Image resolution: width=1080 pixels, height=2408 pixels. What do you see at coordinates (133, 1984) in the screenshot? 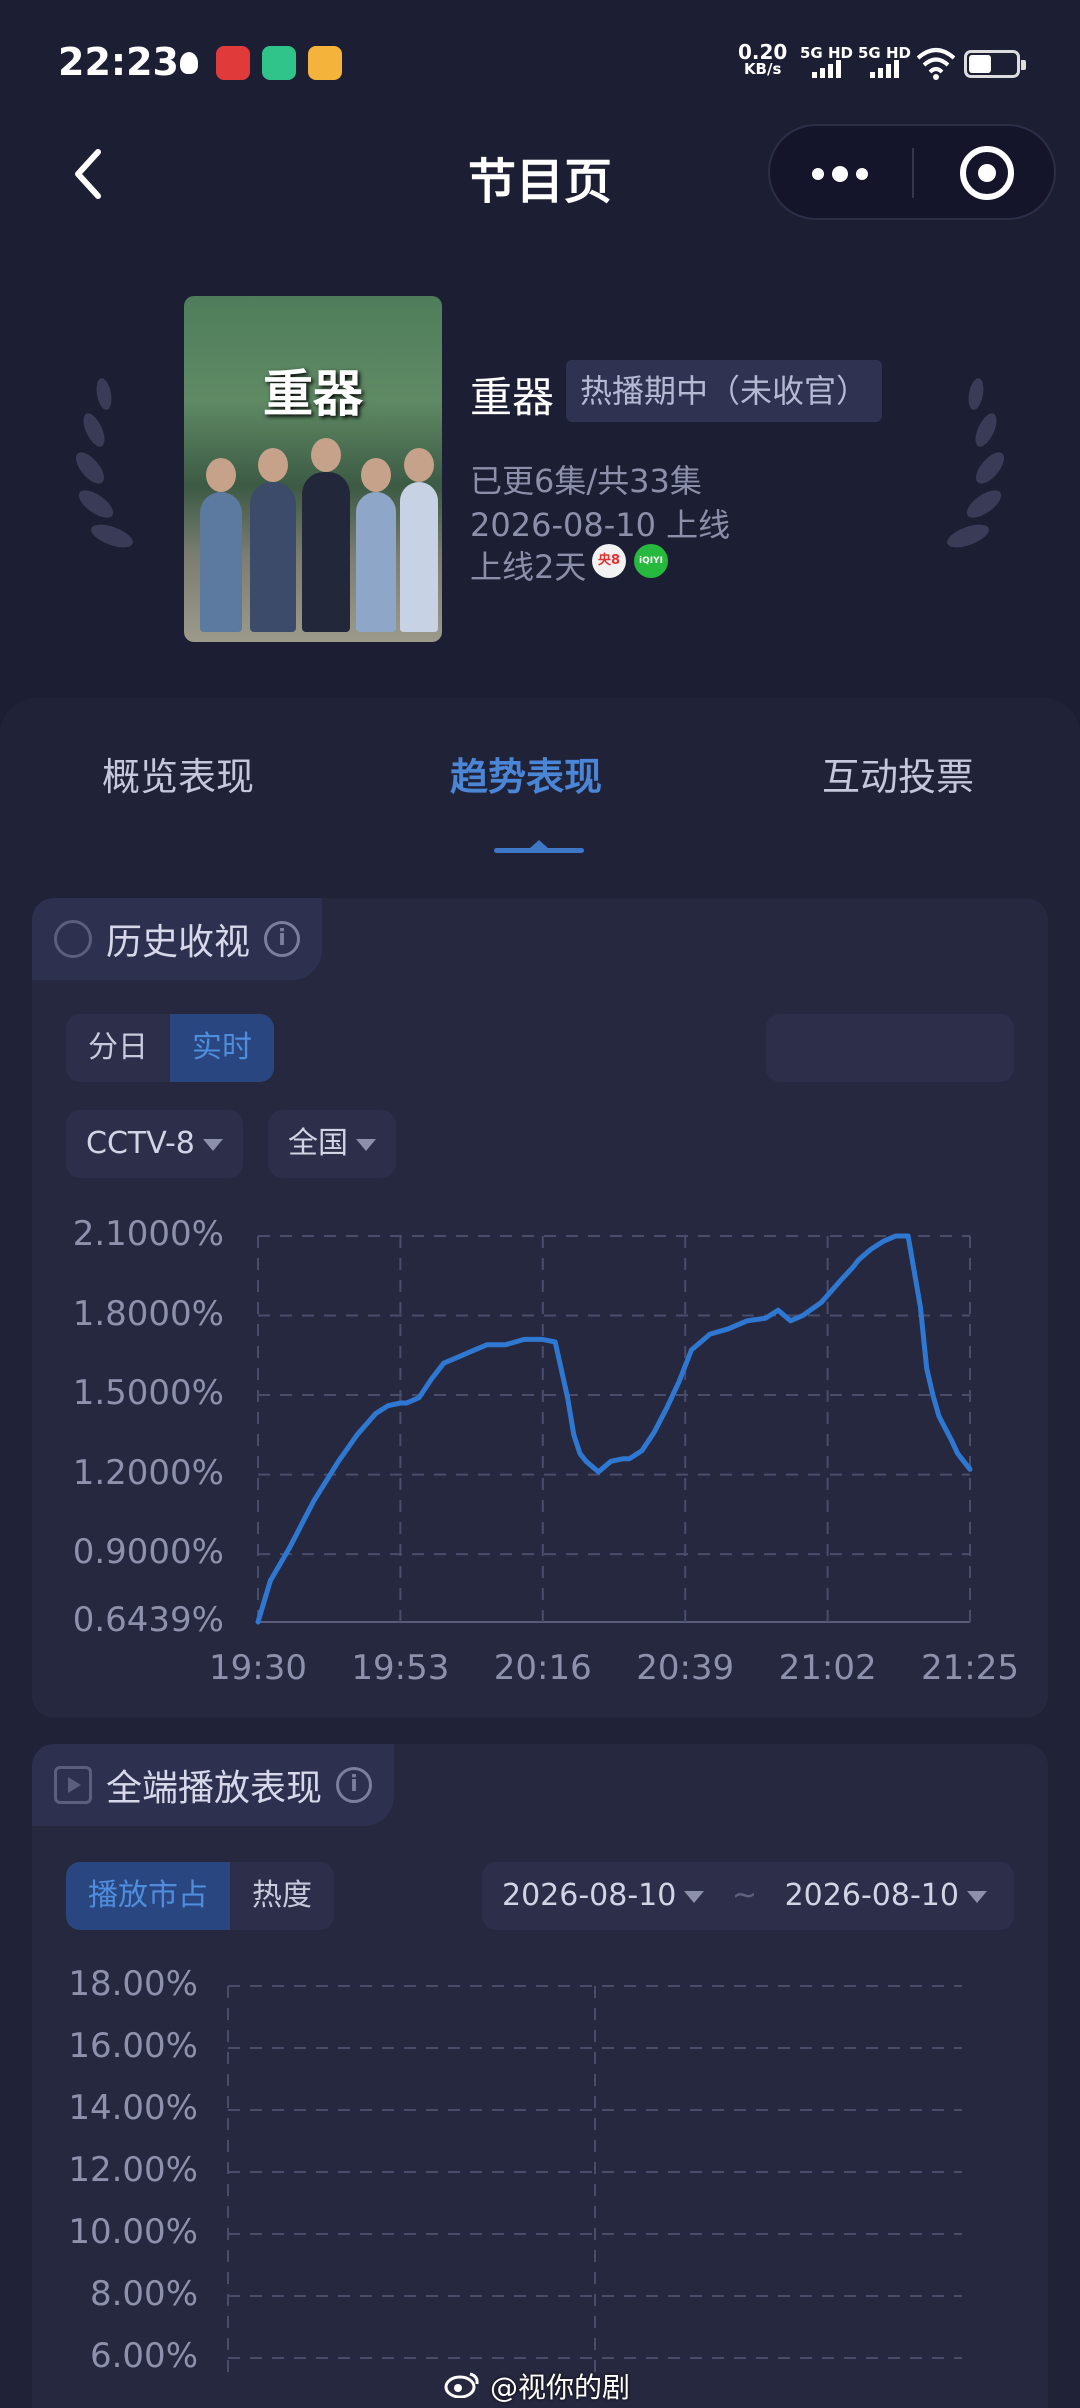
I see `y-tick-label: 18.00%` at bounding box center [133, 1984].